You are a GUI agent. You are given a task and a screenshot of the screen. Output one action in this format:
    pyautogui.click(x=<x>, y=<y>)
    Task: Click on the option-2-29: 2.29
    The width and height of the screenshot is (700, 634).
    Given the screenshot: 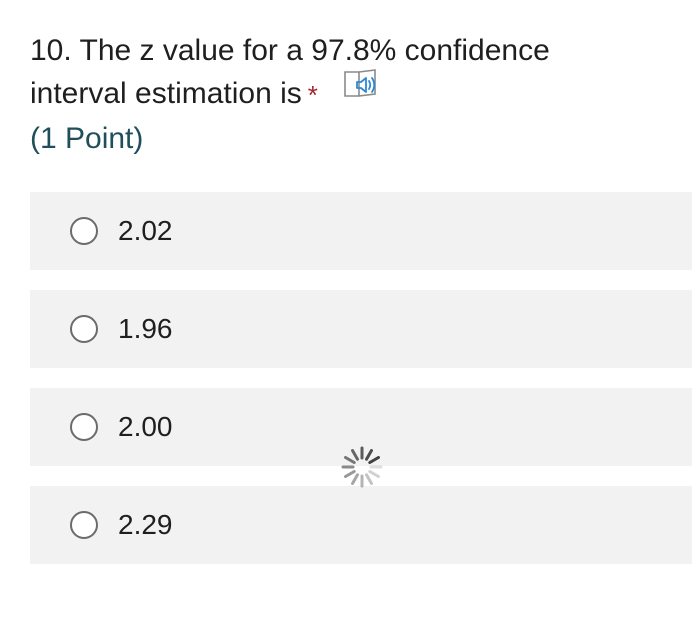 What is the action you would take?
    pyautogui.click(x=361, y=525)
    